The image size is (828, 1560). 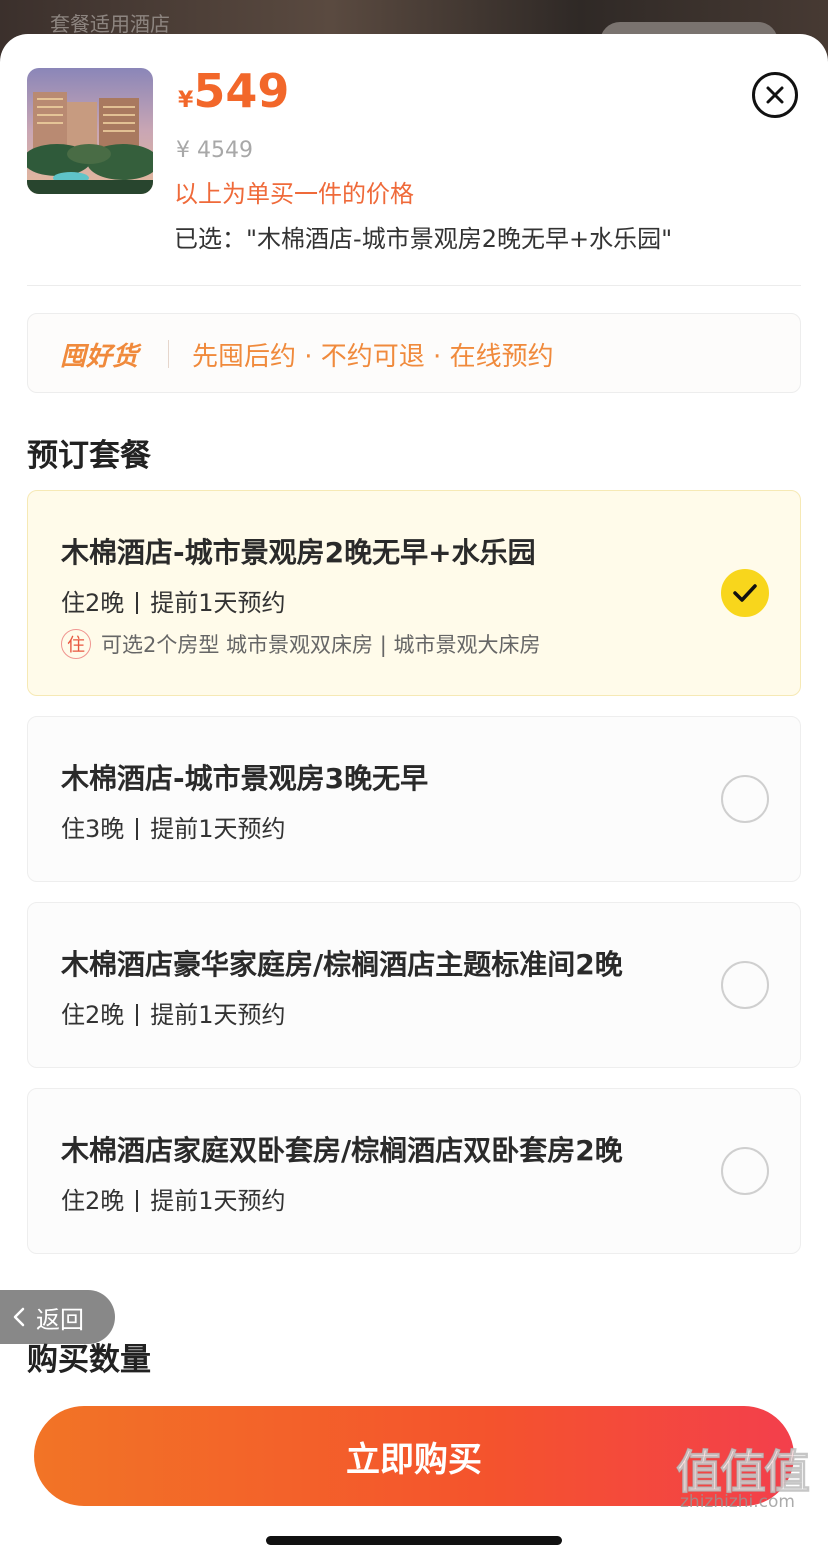 I want to click on package-option-3: 木棉酒店豪华家庭房/棕榈酒店主题标准间2晚 住2晚 提前1天预约, so click(x=414, y=985).